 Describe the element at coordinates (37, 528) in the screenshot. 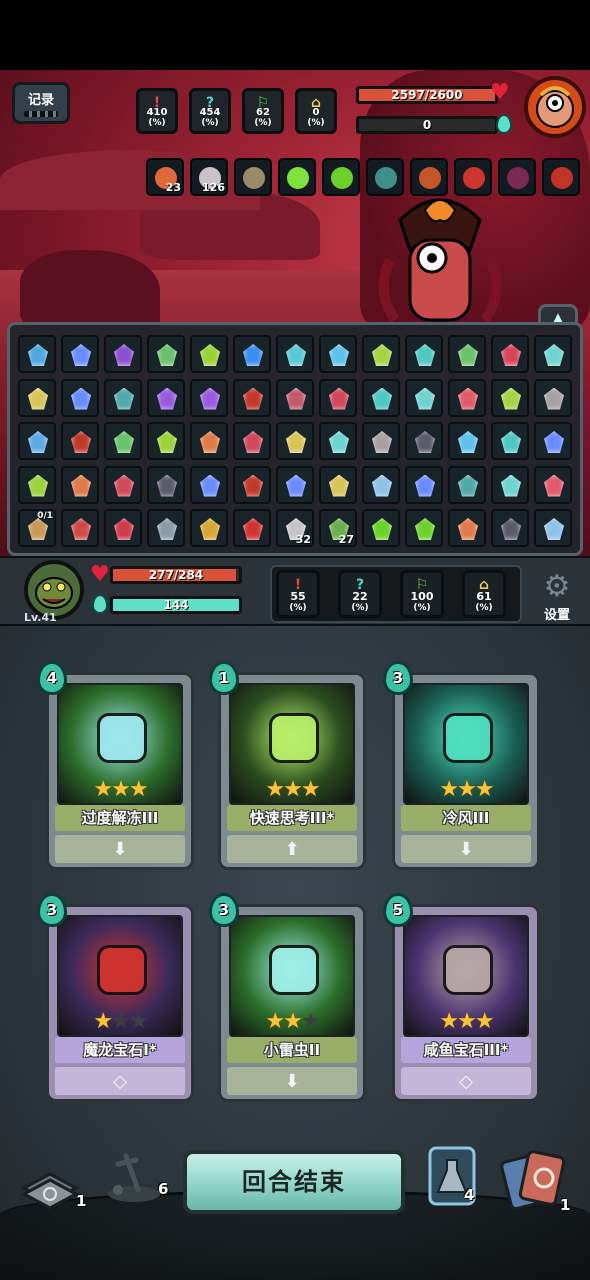

I see `inventory-slot: 0/1` at that location.